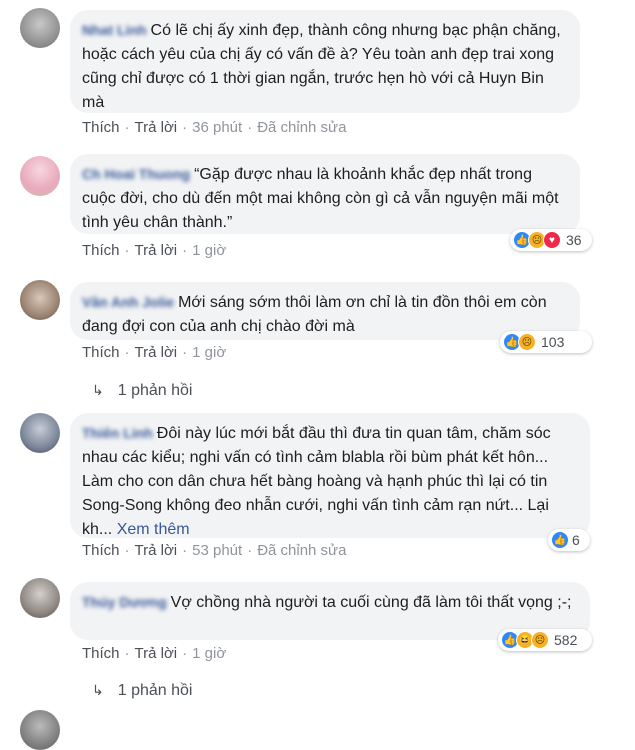  I want to click on reaction-count: 36, so click(574, 240).